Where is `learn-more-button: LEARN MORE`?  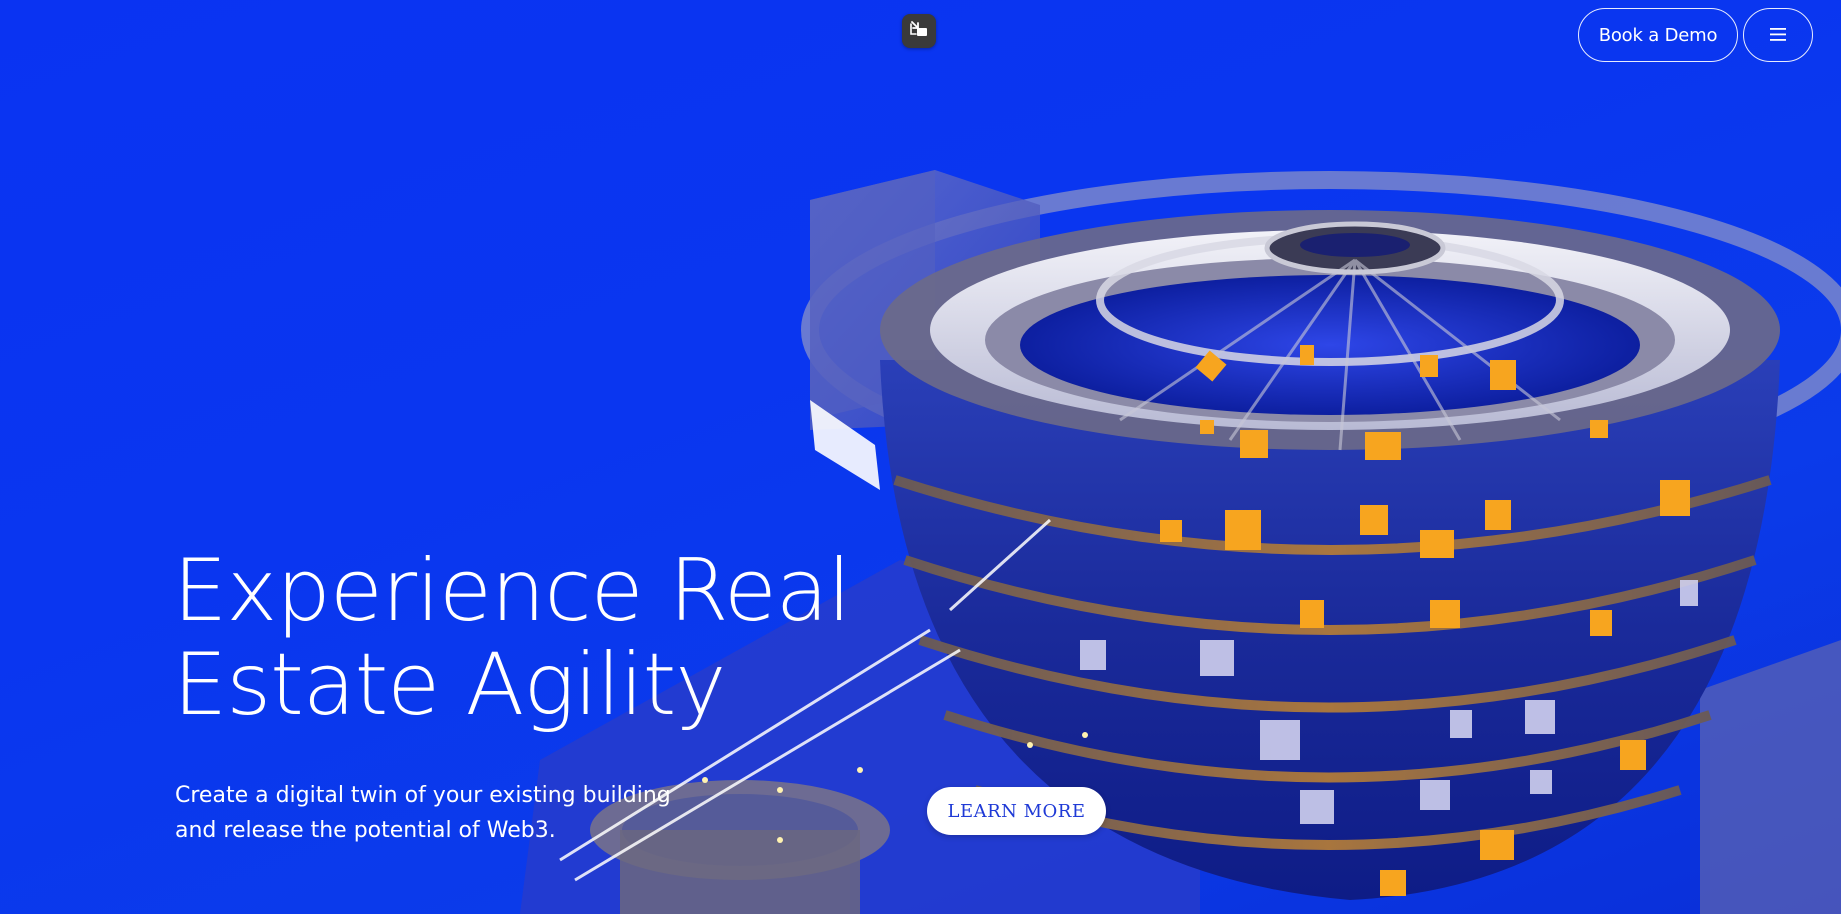
learn-more-button: LEARN MORE is located at coordinates (1016, 811).